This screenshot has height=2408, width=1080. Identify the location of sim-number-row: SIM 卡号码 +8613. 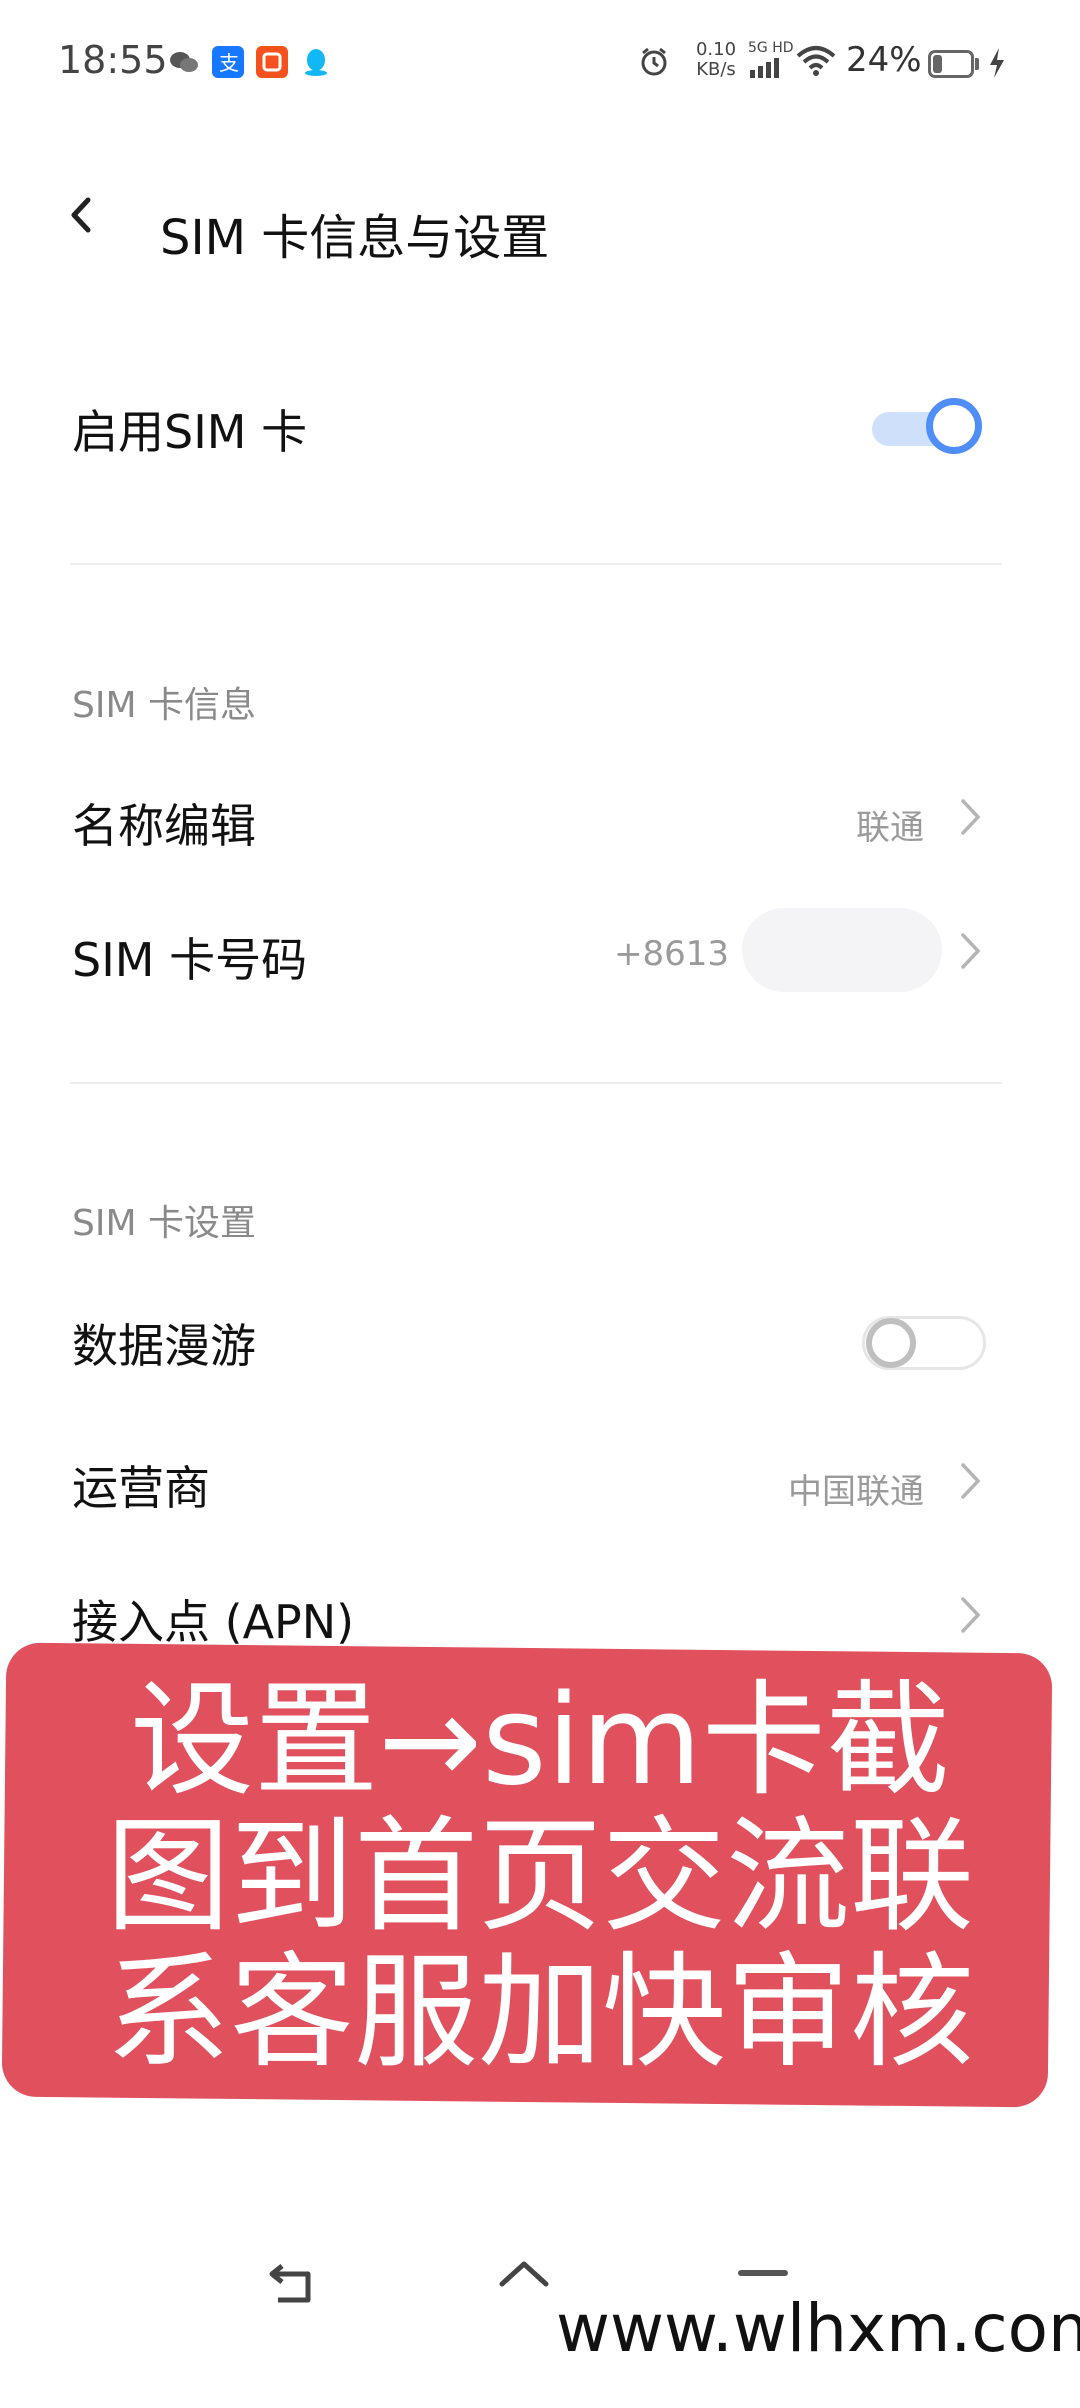
(540, 953).